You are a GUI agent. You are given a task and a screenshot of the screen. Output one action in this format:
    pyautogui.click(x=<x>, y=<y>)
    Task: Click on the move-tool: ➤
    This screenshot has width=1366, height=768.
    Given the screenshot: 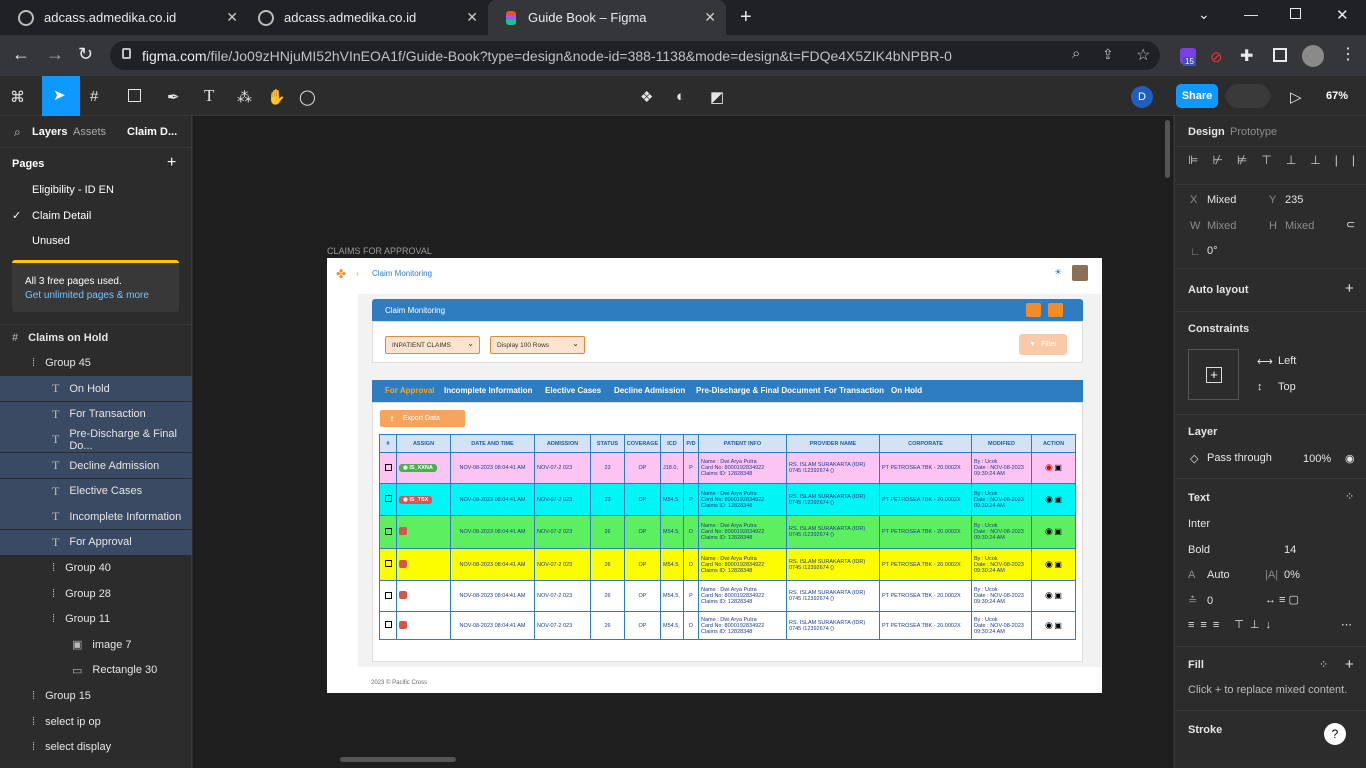 What is the action you would take?
    pyautogui.click(x=61, y=96)
    